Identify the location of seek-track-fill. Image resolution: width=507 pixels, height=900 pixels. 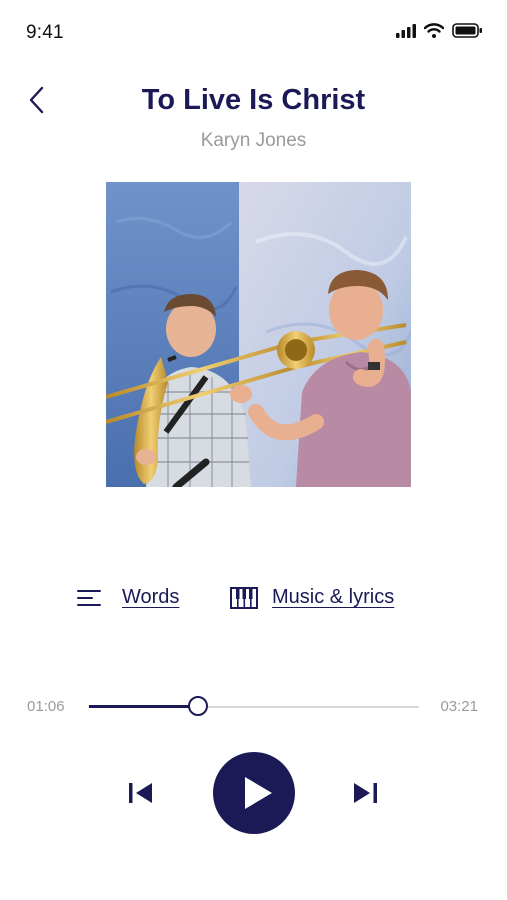
(143, 706).